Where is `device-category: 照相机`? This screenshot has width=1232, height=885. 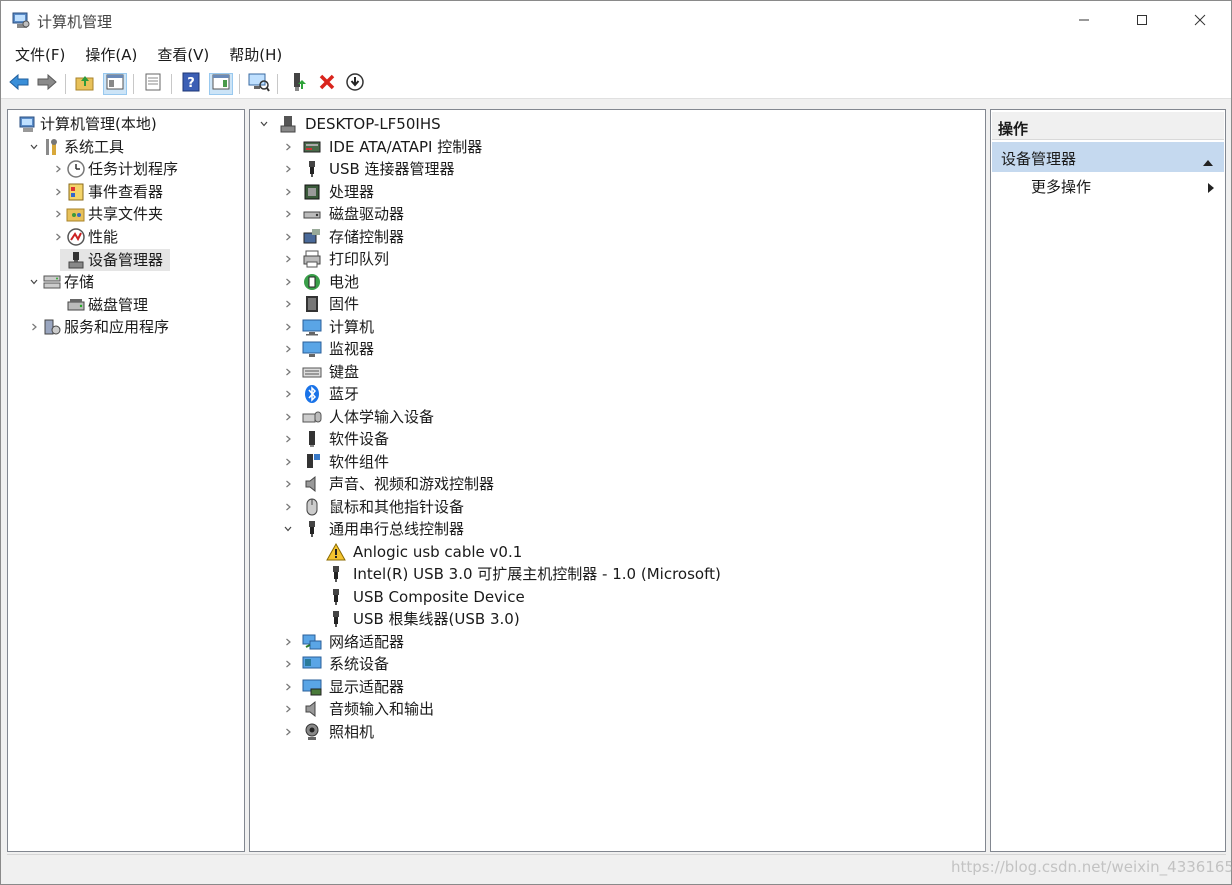 device-category: 照相机 is located at coordinates (617, 732).